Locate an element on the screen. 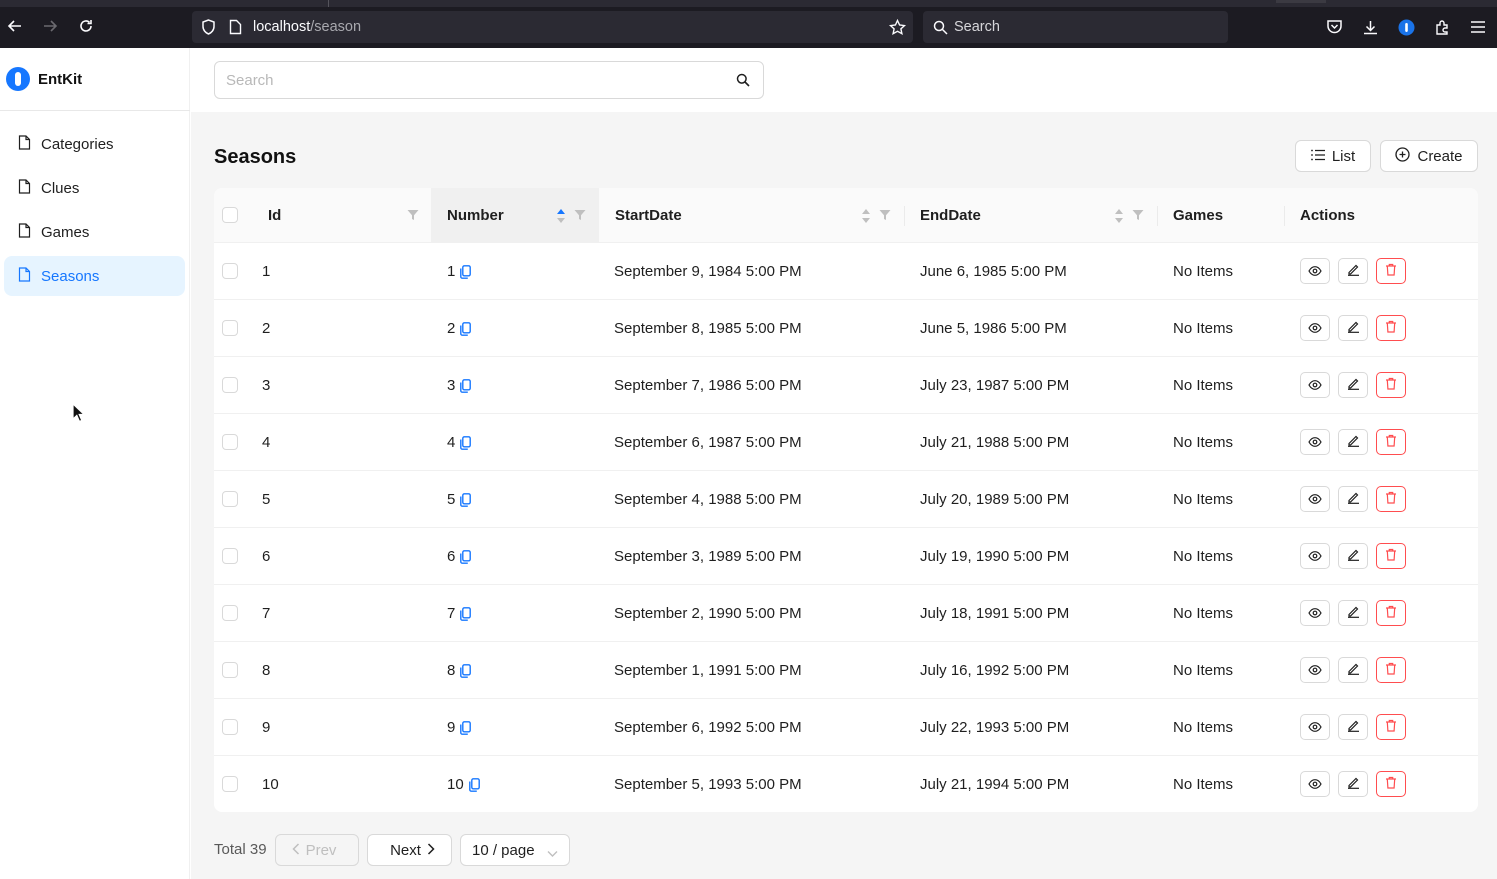  sidebar-item-categories: Categories is located at coordinates (94, 144).